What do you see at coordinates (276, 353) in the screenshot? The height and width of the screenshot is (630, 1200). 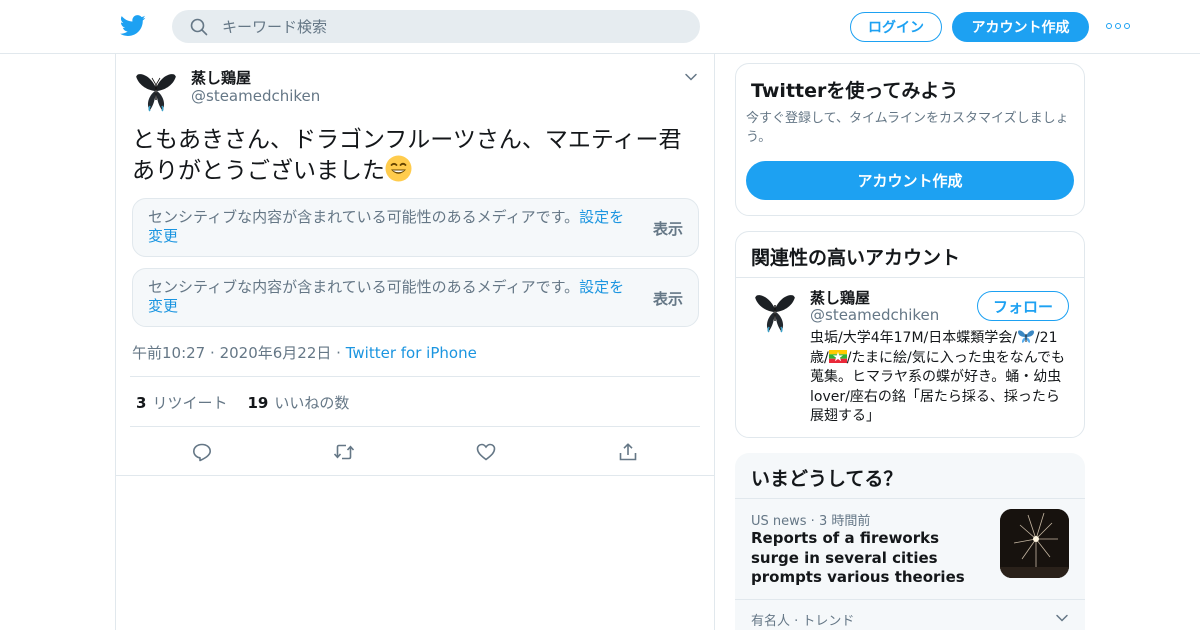 I see `tweet-date: 2020年6月22日` at bounding box center [276, 353].